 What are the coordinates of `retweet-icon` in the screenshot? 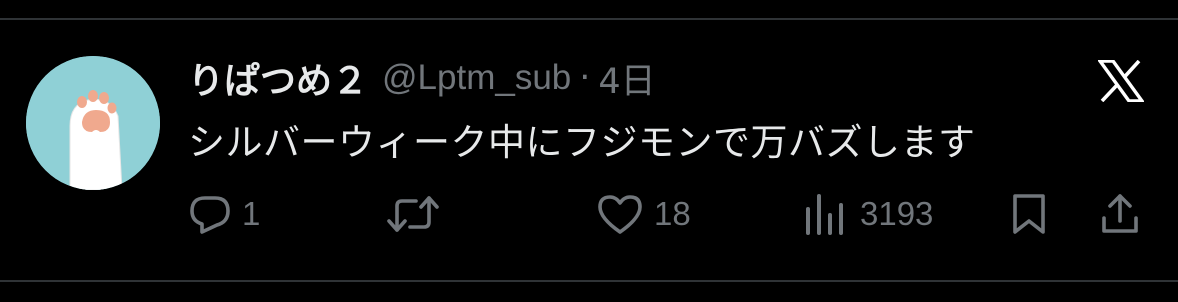 It's located at (413, 214).